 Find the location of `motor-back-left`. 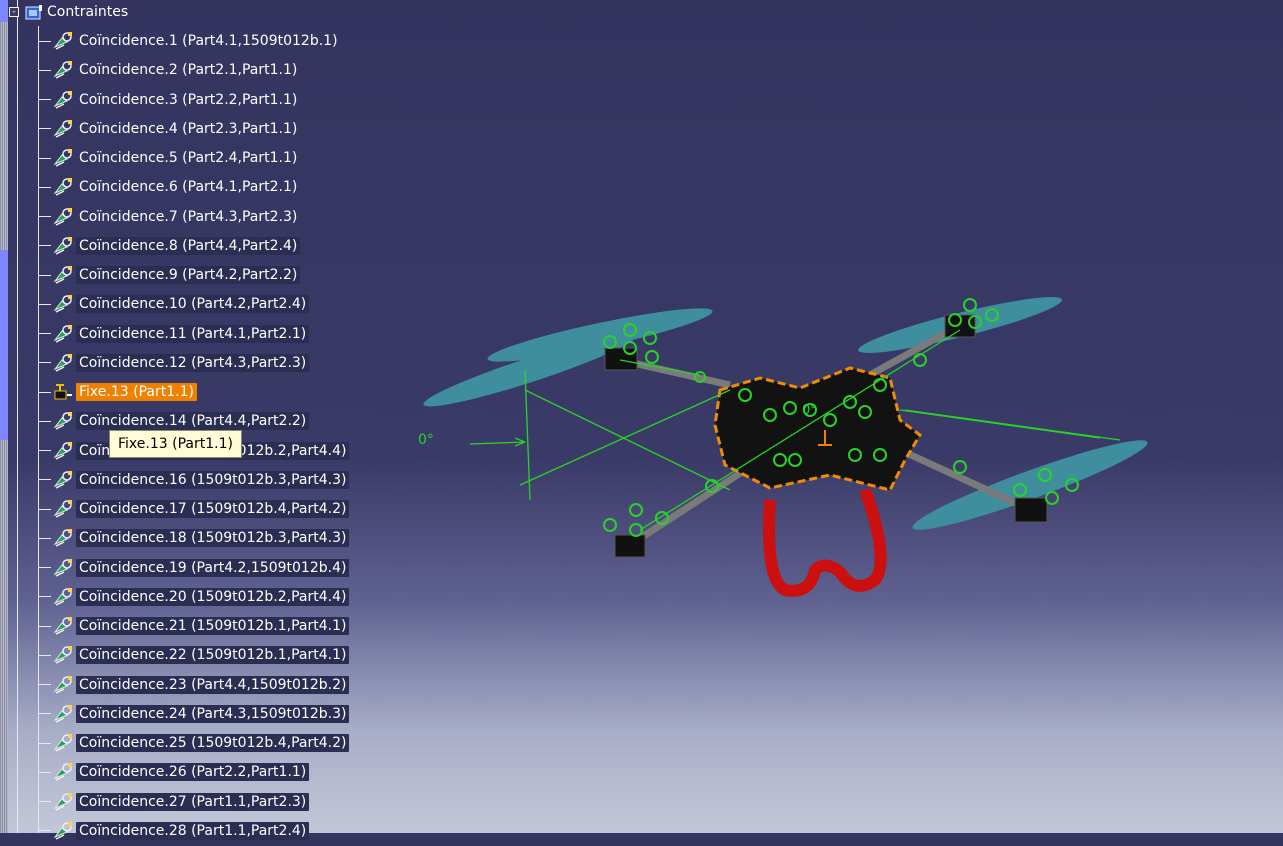

motor-back-left is located at coordinates (621, 359).